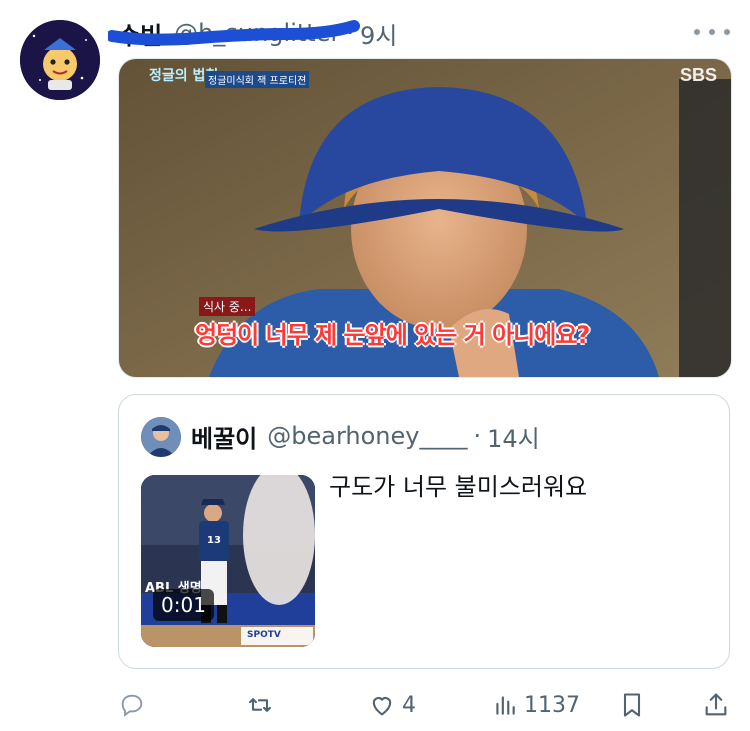 Image resolution: width=750 pixels, height=731 pixels. What do you see at coordinates (264, 635) in the screenshot?
I see `broadcast-channel: SPOTV` at bounding box center [264, 635].